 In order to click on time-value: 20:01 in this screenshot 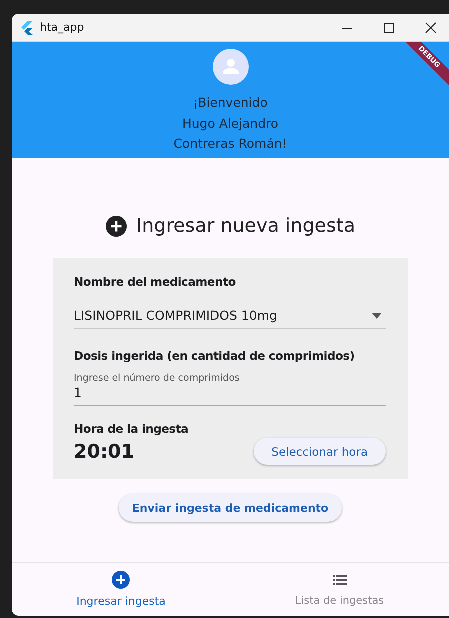, I will do `click(104, 451)`.